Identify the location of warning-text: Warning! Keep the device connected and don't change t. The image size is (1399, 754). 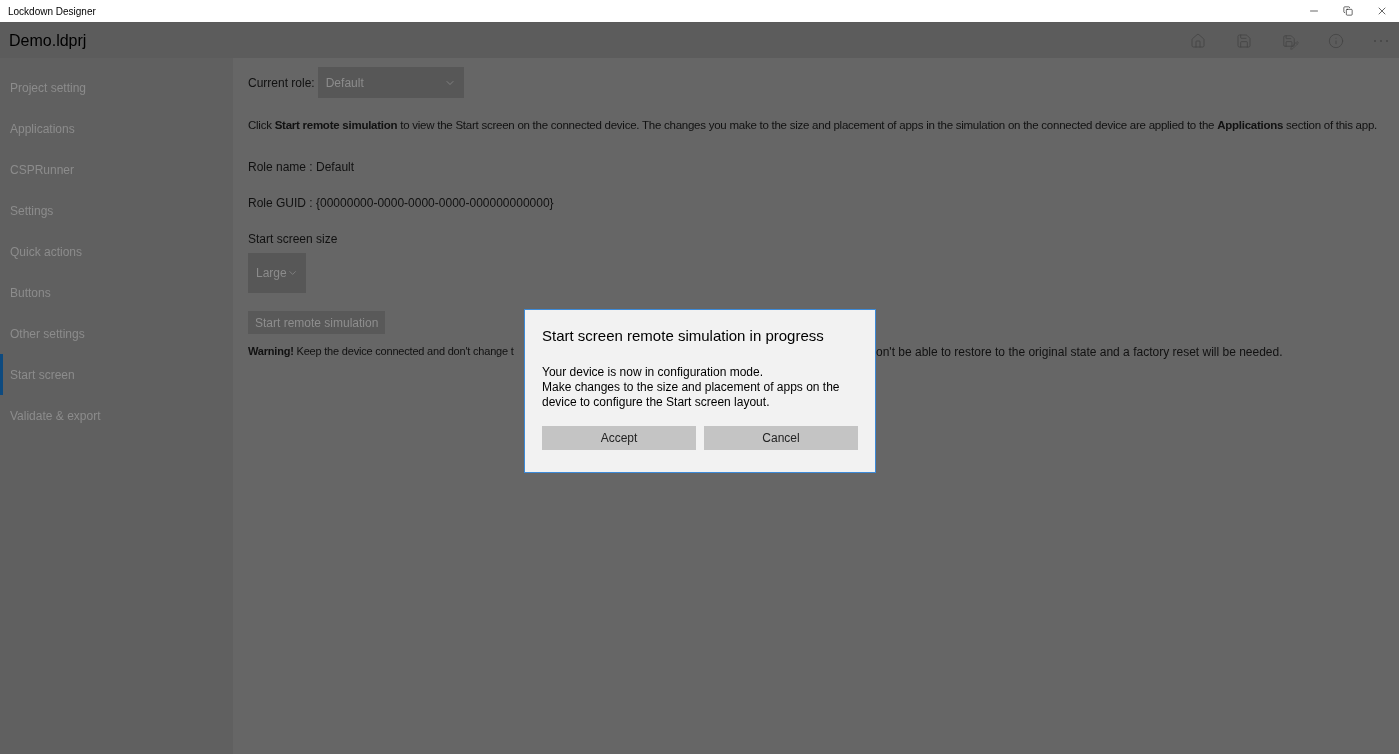
(381, 352).